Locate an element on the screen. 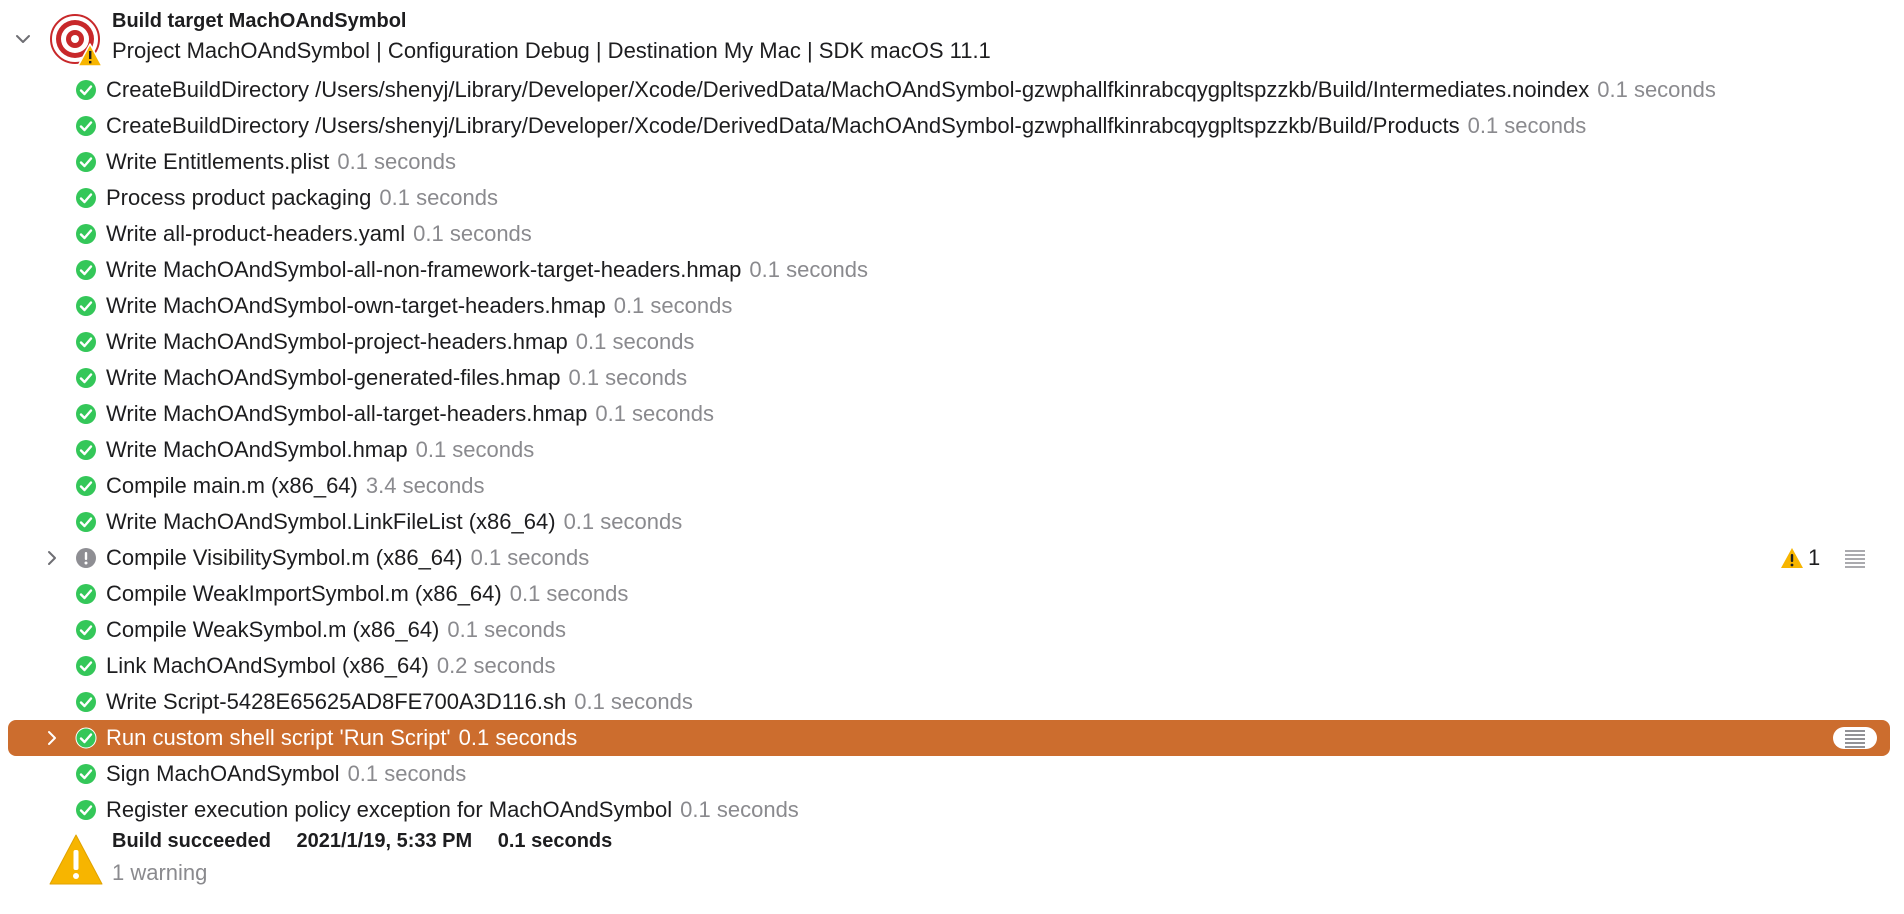 This screenshot has height=914, width=1904. build-step-row: Link MachOAndSymbol (x86_64) 0.2 seconds is located at coordinates (952, 666).